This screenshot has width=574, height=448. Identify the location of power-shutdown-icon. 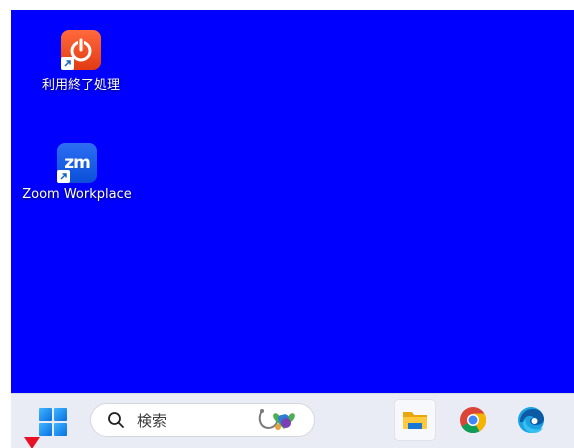
(81, 50).